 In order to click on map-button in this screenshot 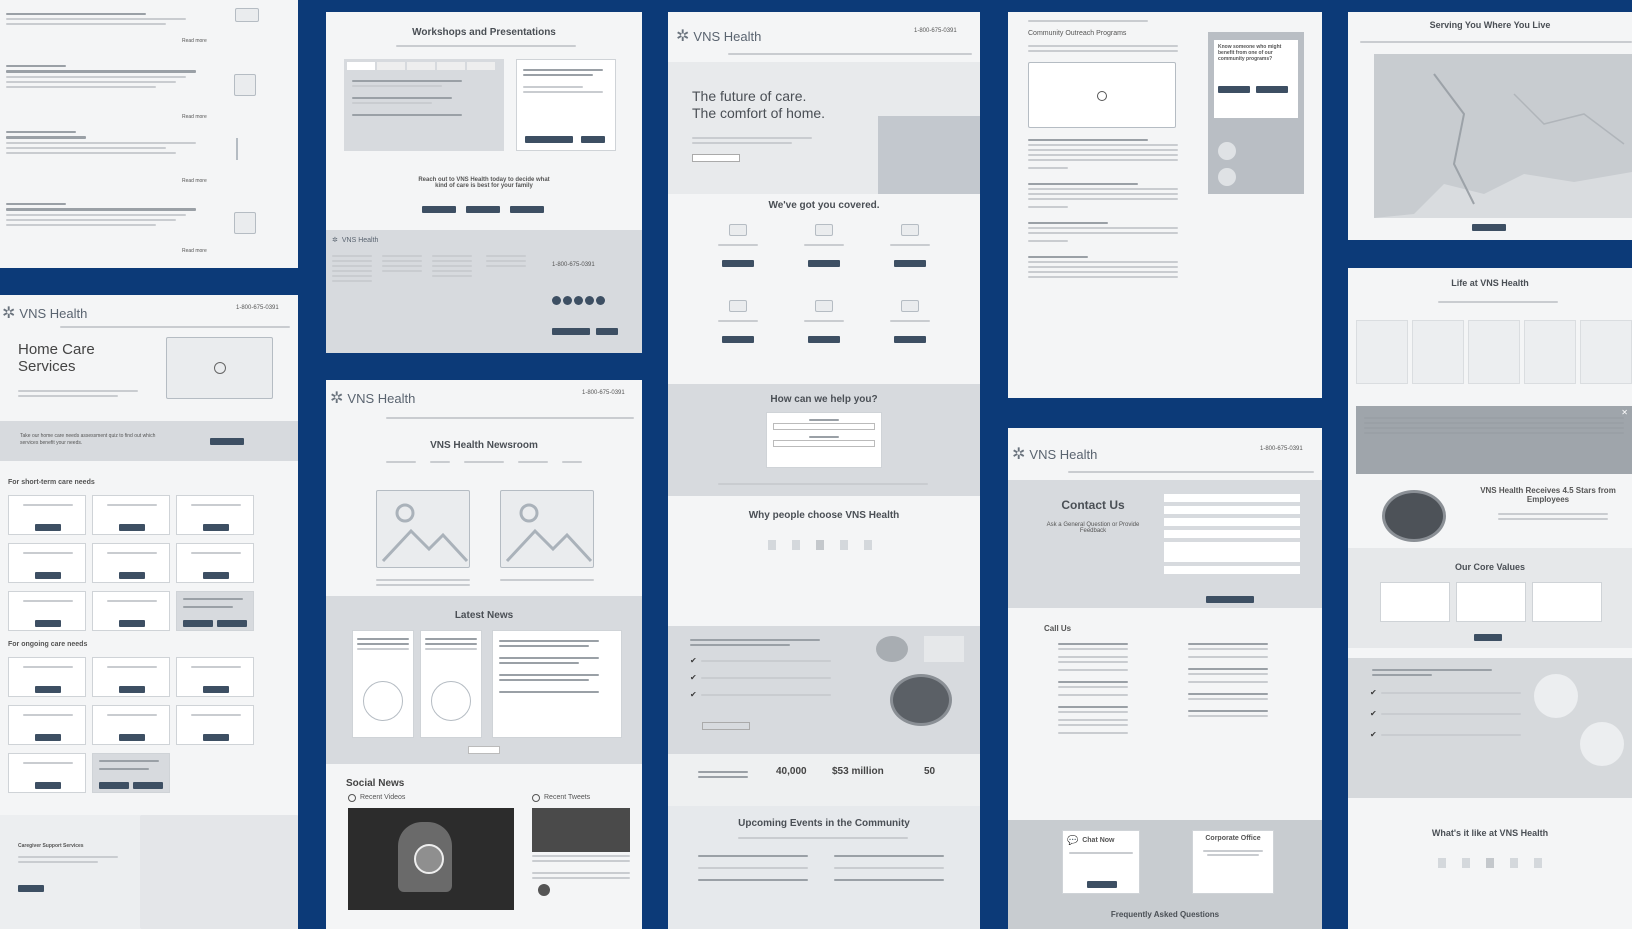, I will do `click(1489, 227)`.